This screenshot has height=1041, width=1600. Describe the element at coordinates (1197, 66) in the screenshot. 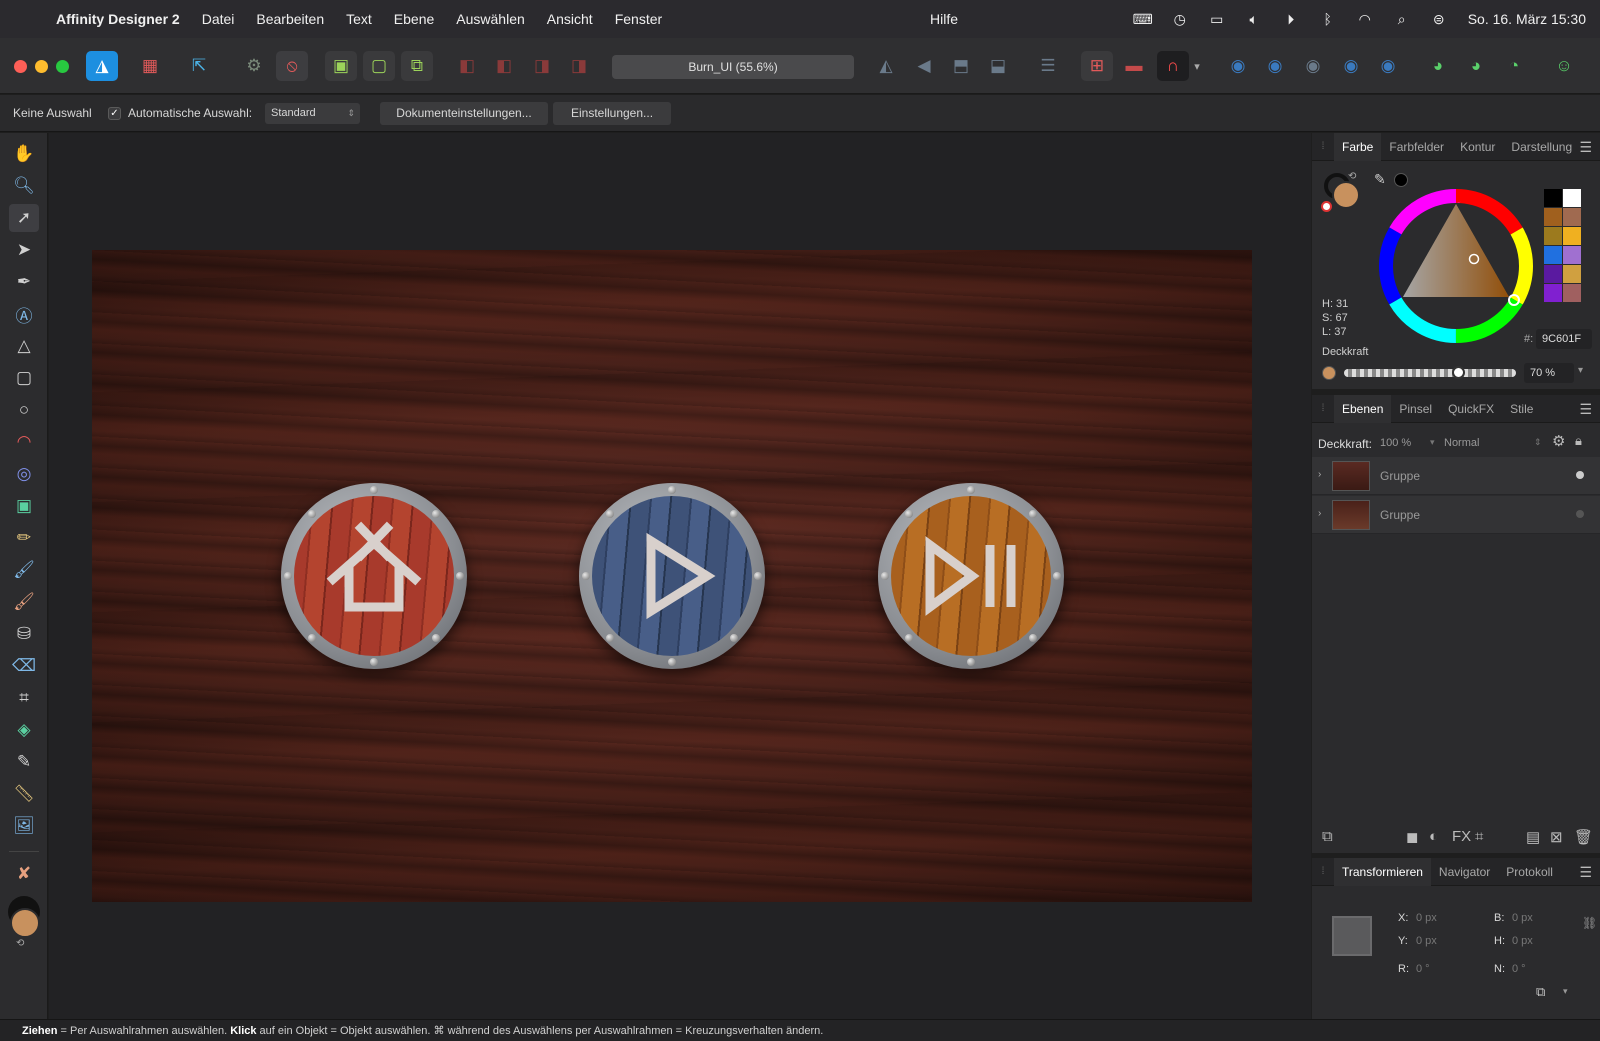

I see `snapping-options-chevron-icon: ▾` at that location.